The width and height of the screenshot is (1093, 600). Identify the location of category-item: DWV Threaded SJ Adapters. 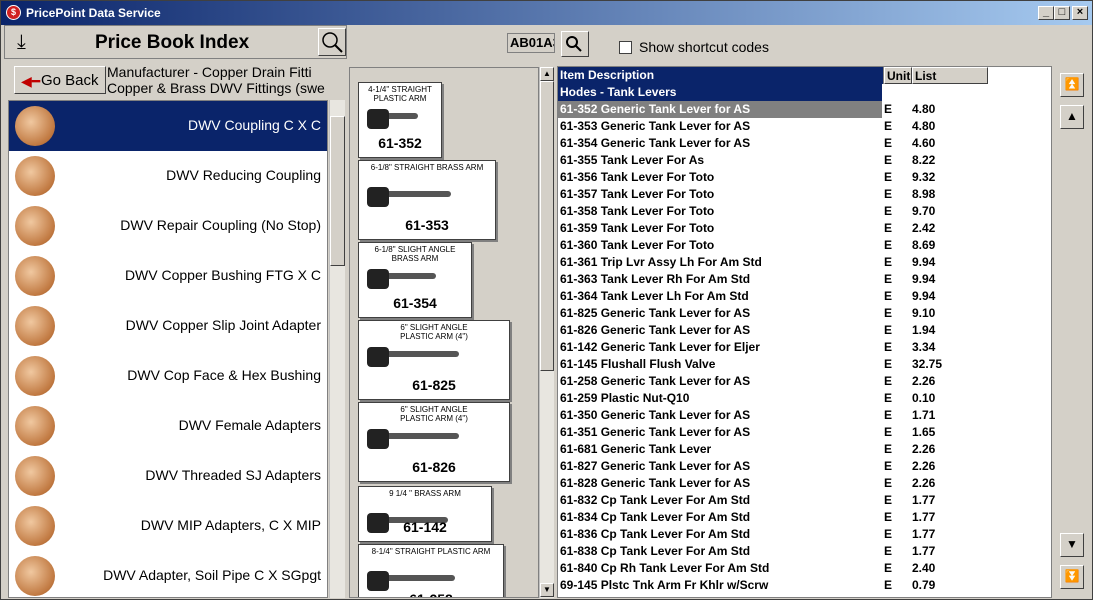
(168, 476).